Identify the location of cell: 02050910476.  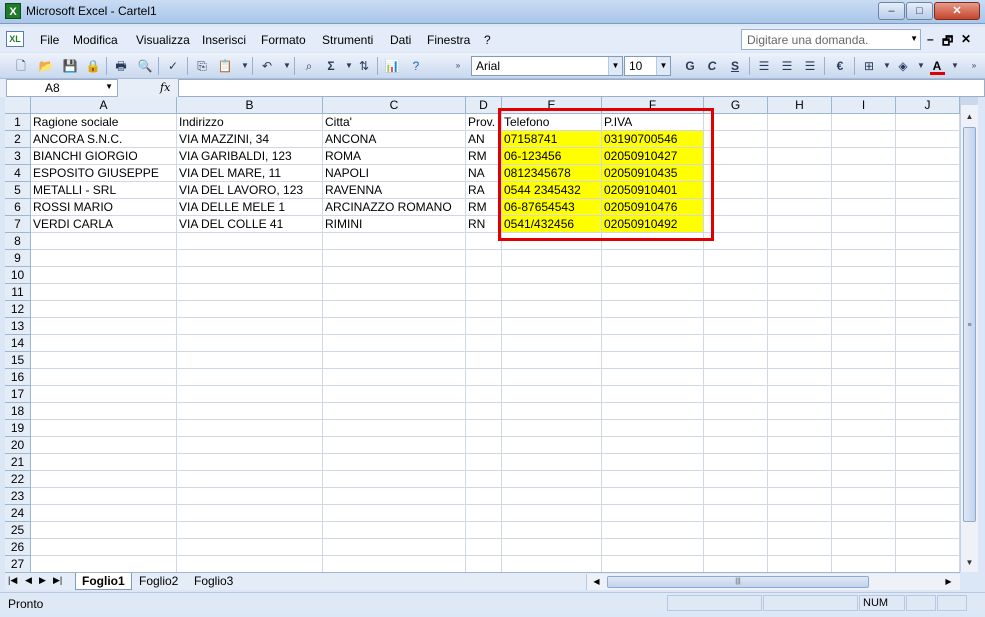
(653, 207).